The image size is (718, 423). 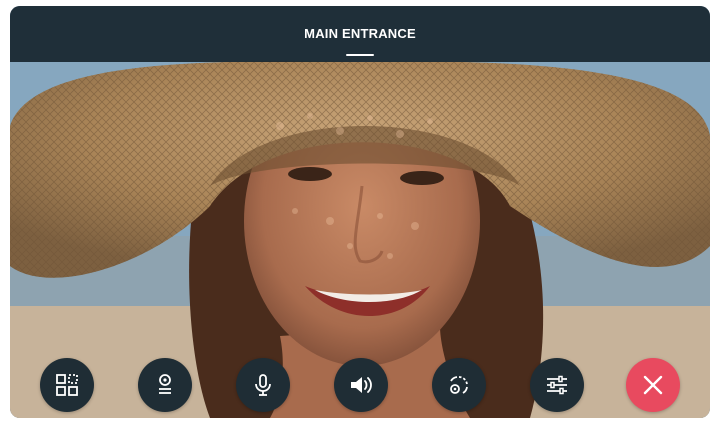 I want to click on microphone-button, so click(x=263, y=385).